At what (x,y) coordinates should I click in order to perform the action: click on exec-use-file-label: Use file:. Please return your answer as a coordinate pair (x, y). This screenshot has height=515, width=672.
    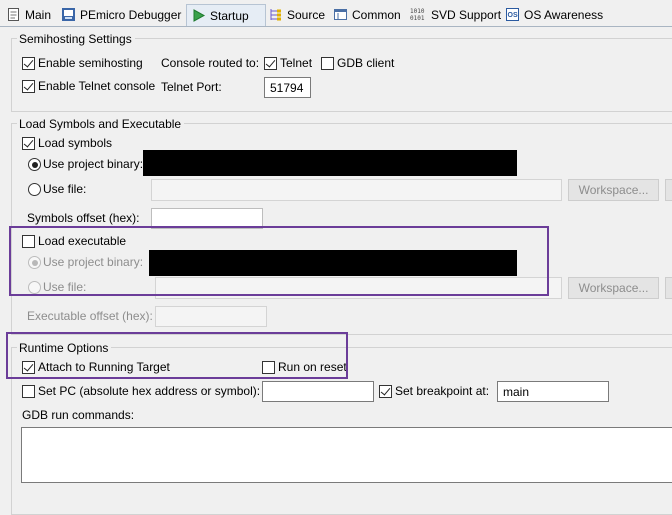
    Looking at the image, I should click on (65, 287).